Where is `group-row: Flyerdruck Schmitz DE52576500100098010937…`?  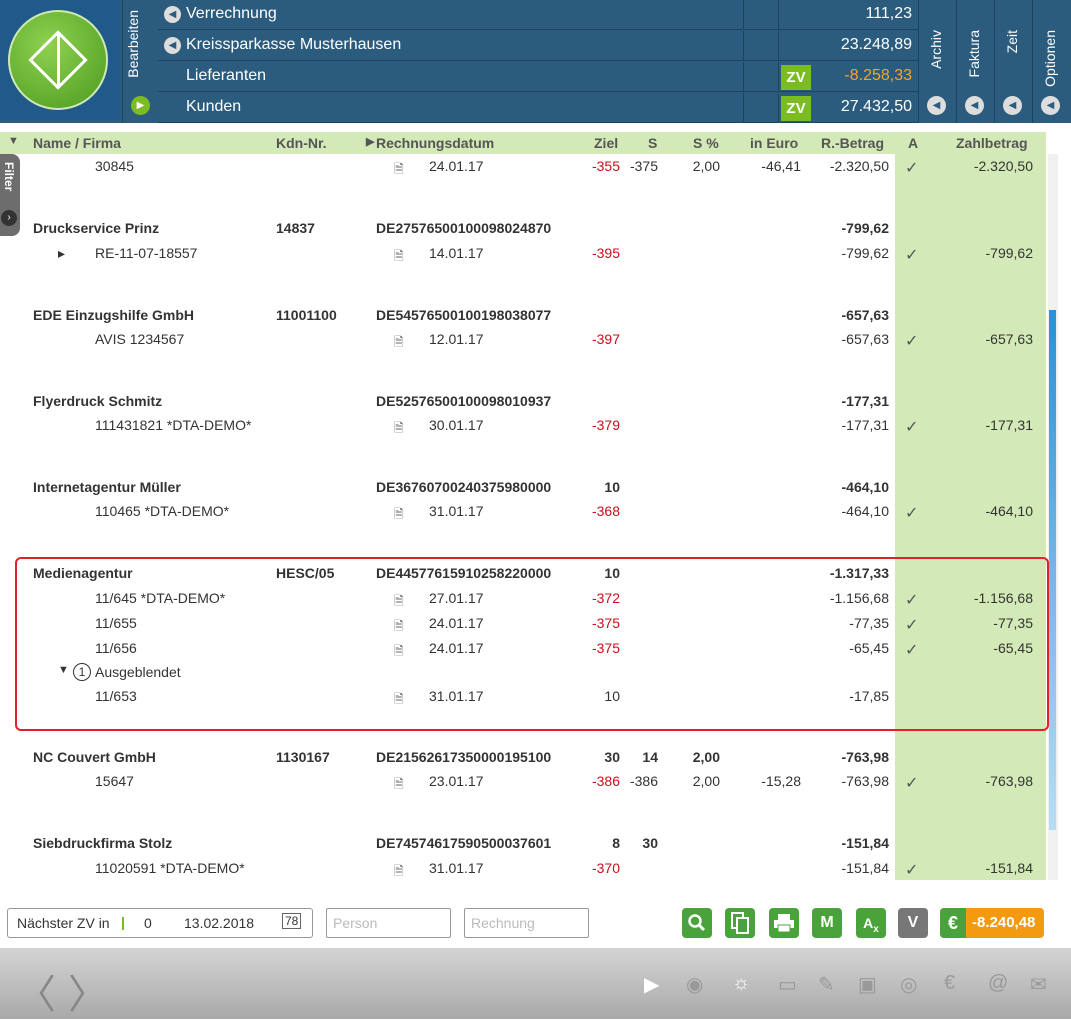
group-row: Flyerdruck Schmitz DE52576500100098010937… is located at coordinates (523, 401).